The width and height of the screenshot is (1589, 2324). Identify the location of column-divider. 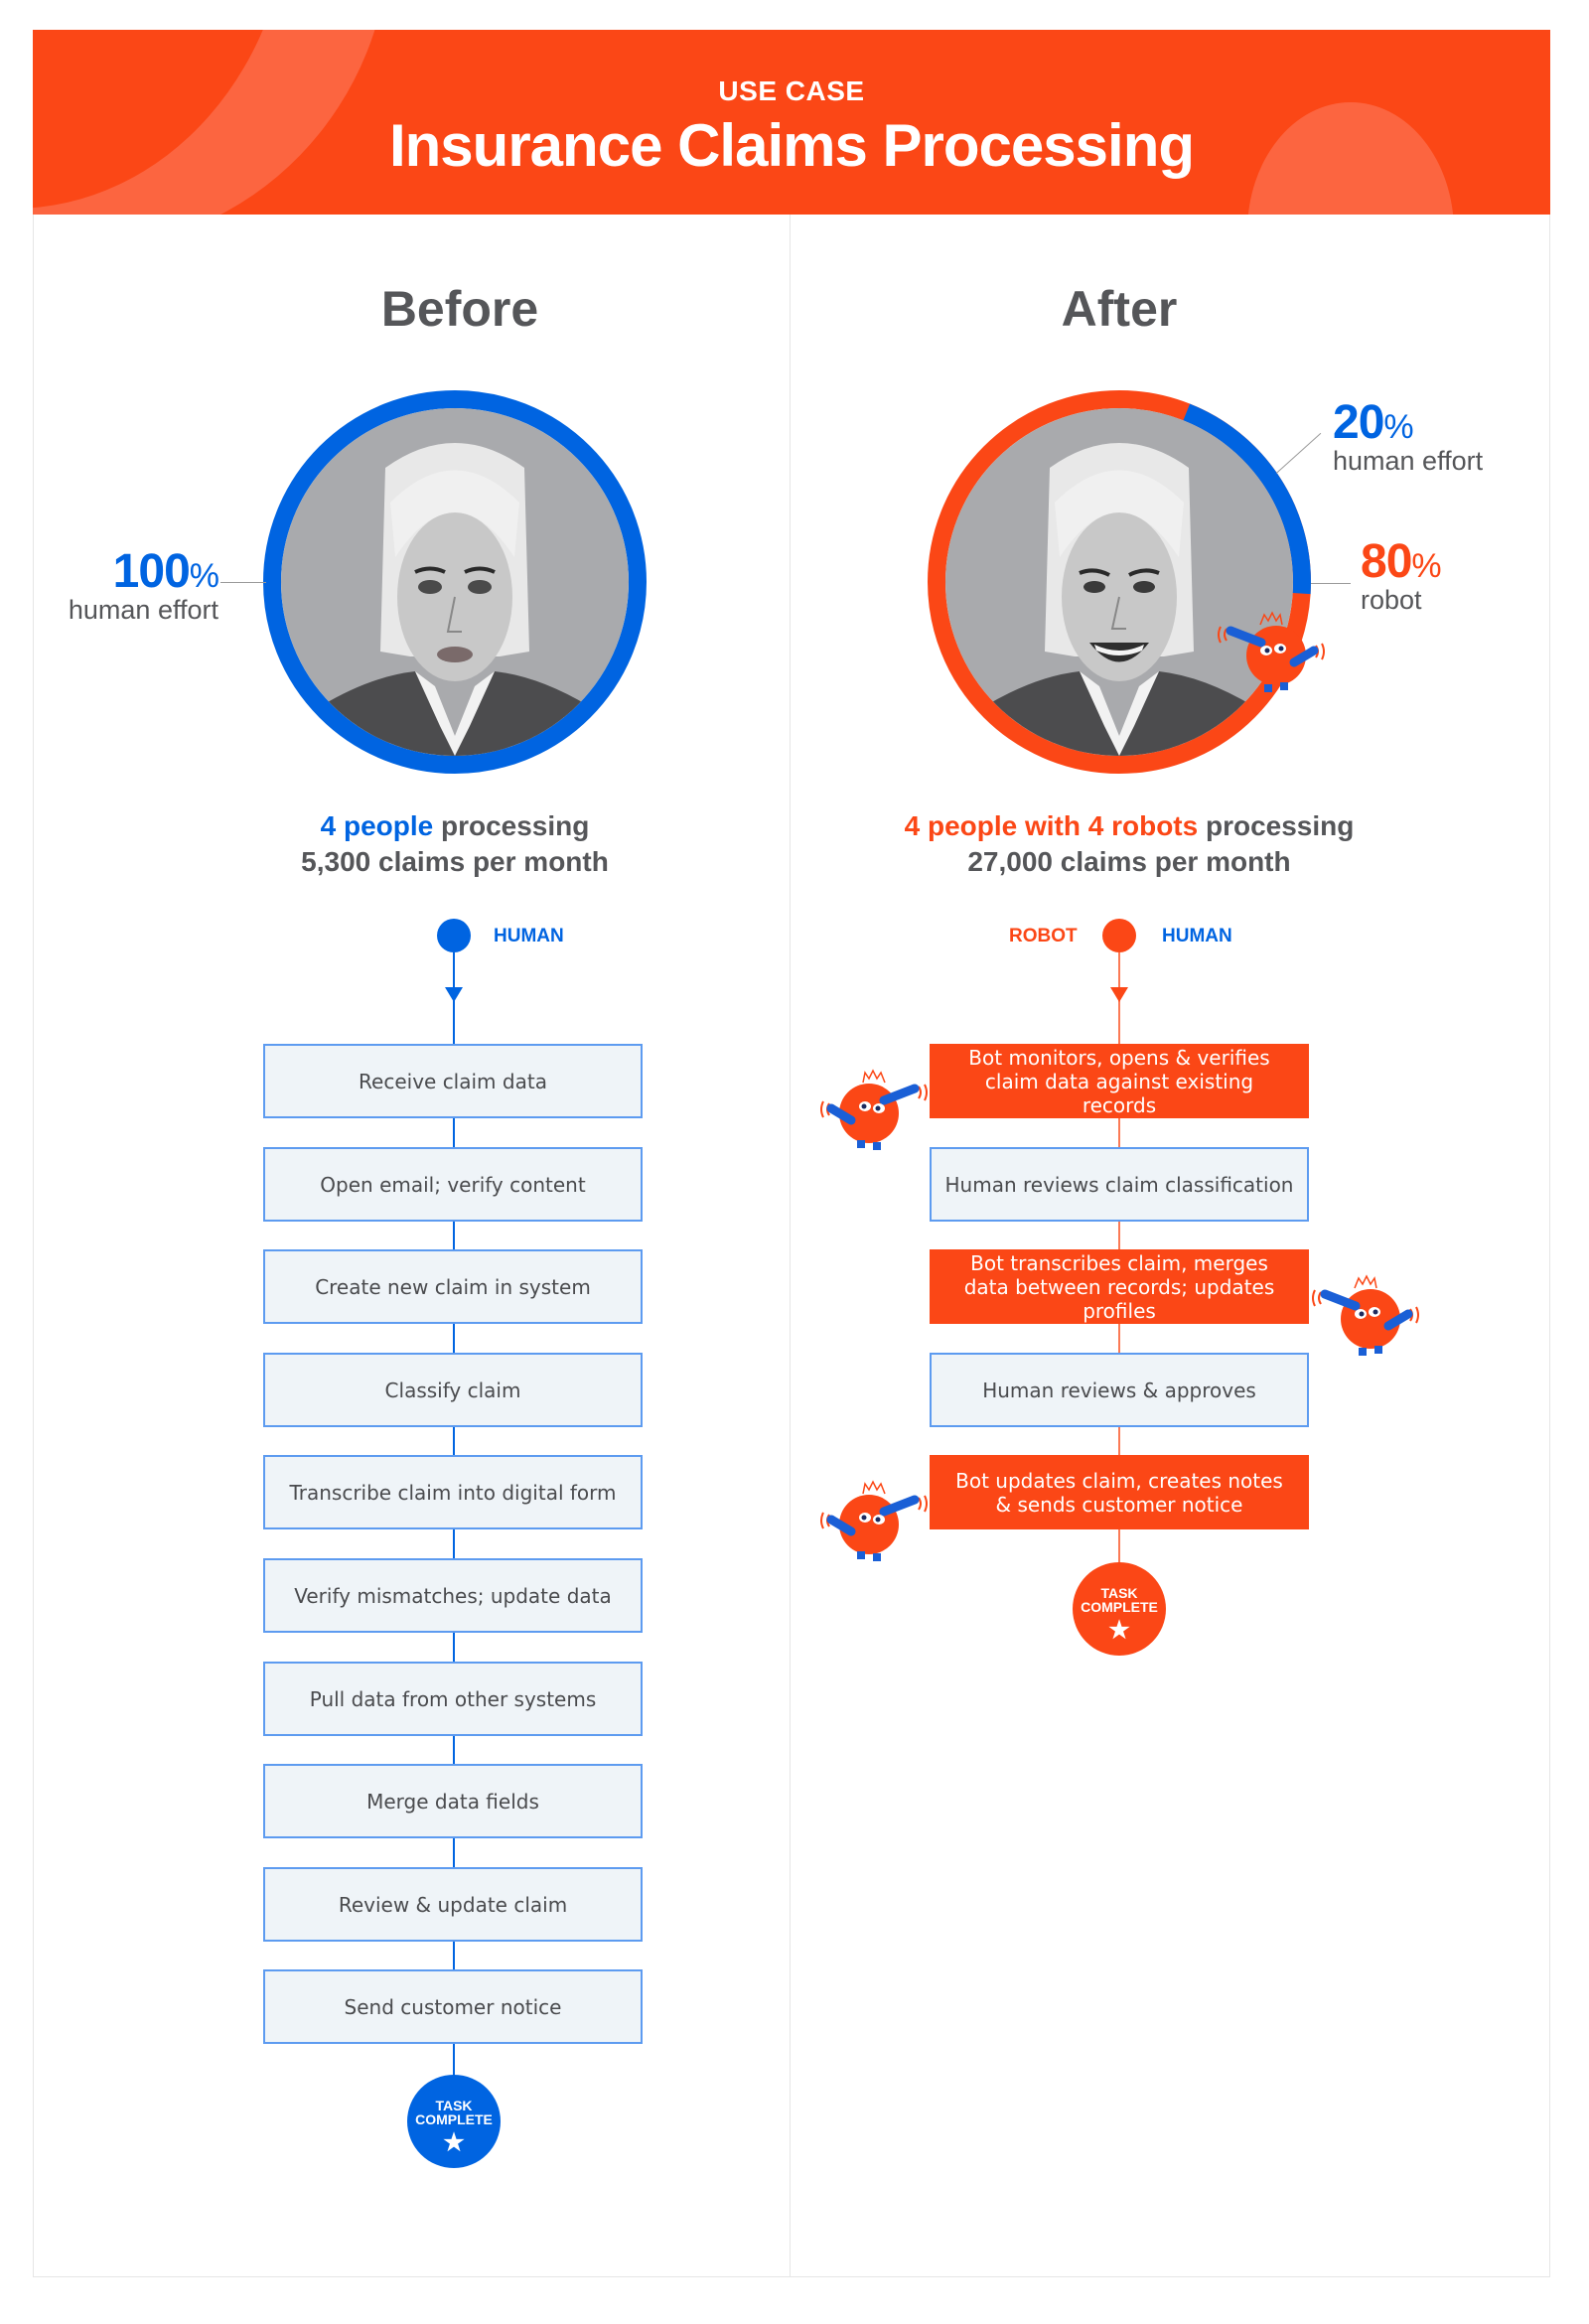
(790, 1246).